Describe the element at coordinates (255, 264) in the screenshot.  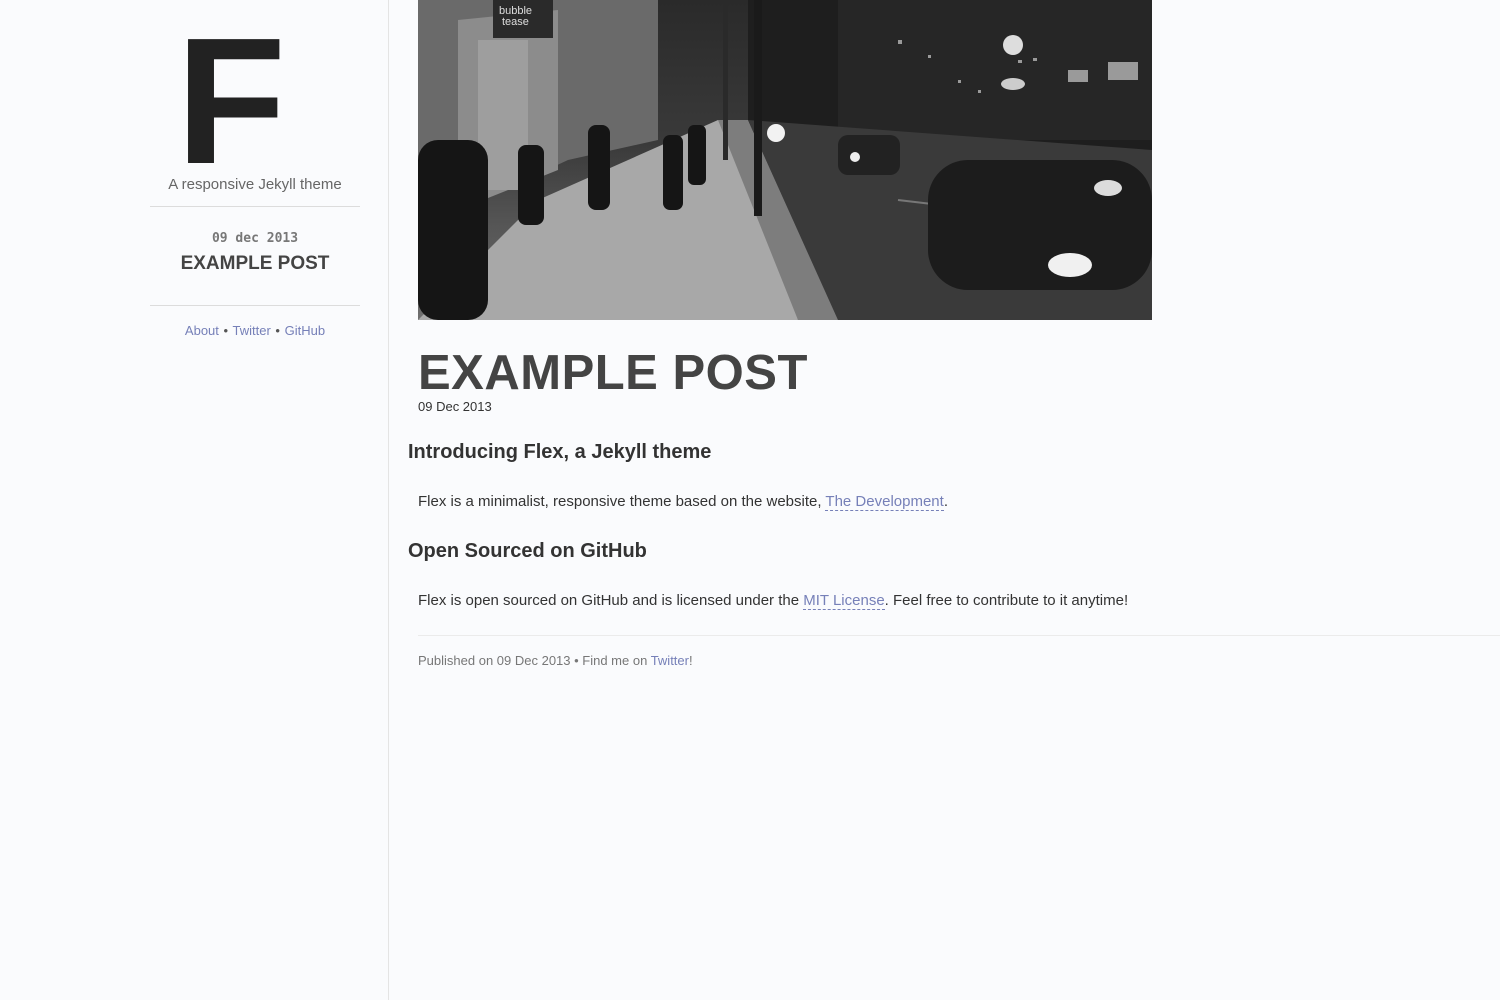
I see `sidebar-post-title: EXAMPLE POST` at that location.